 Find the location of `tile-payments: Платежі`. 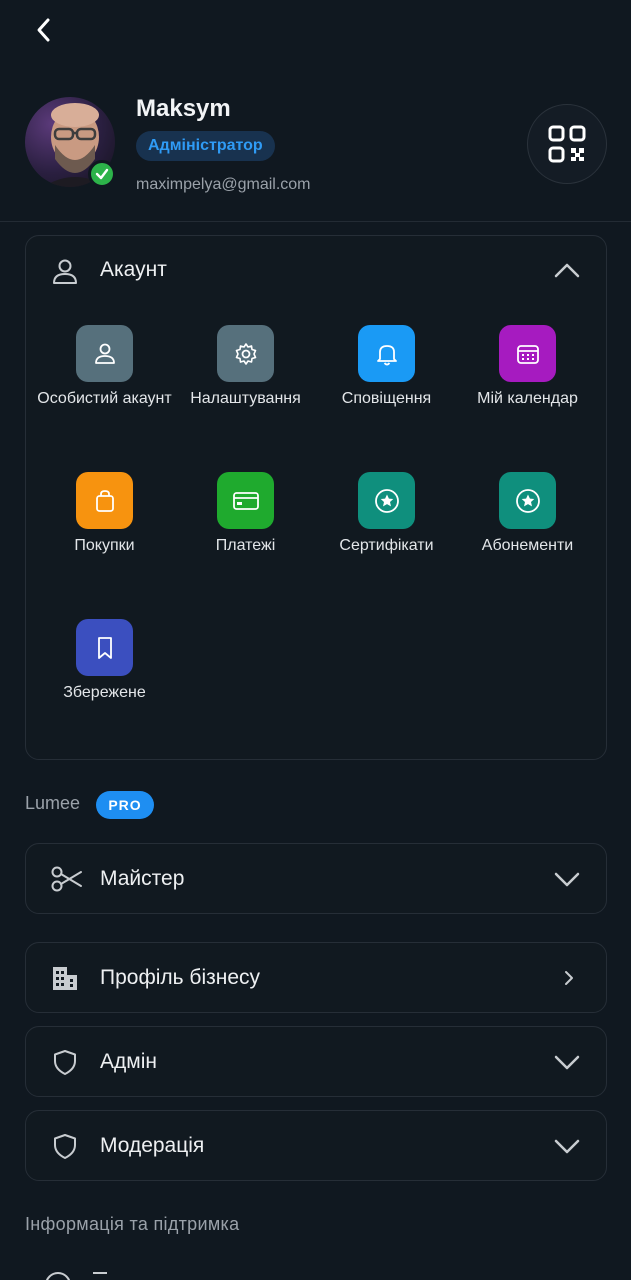

tile-payments: Платежі is located at coordinates (245, 513).